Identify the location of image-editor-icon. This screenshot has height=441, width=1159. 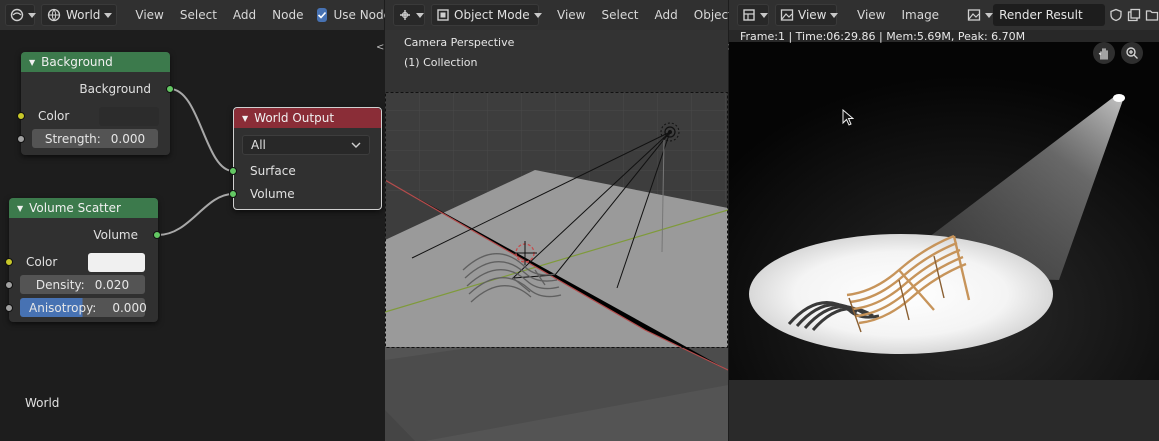
(749, 15).